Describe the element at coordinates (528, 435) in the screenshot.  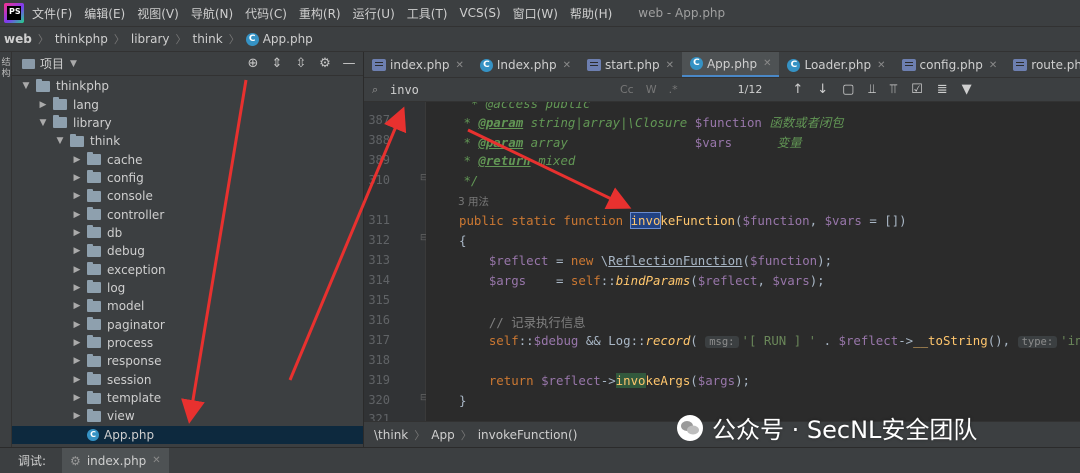
I see `editor-crumb-method: invokeFunction()` at that location.